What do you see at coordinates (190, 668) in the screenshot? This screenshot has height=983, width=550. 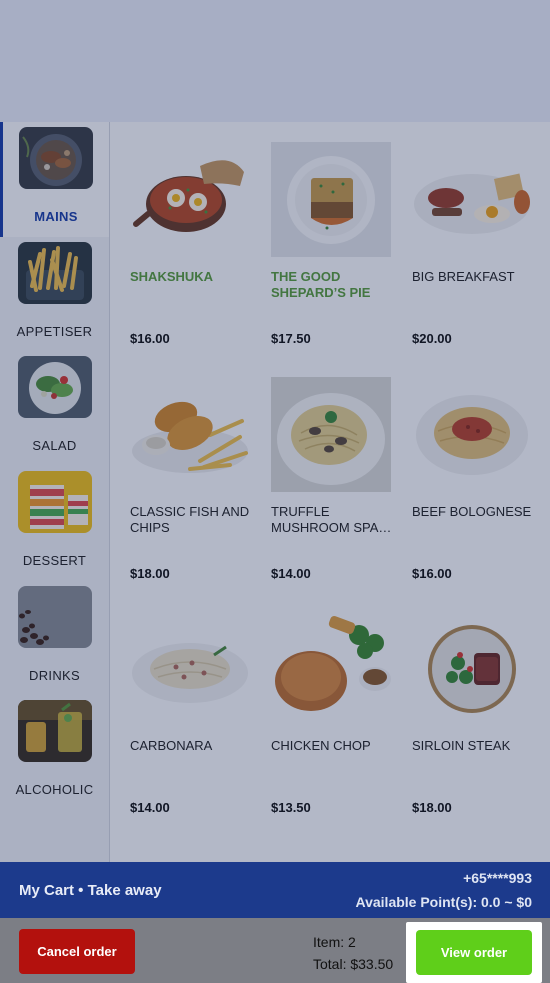 I see `carbonara-photo-icon` at bounding box center [190, 668].